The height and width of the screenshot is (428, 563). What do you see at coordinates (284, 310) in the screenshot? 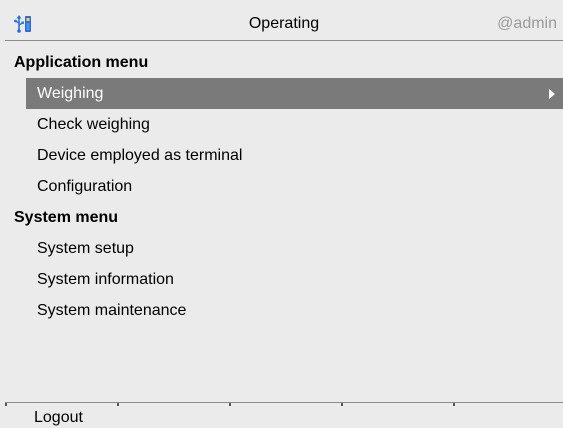
I see `menu-item-system-maintenance: System maintenance` at bounding box center [284, 310].